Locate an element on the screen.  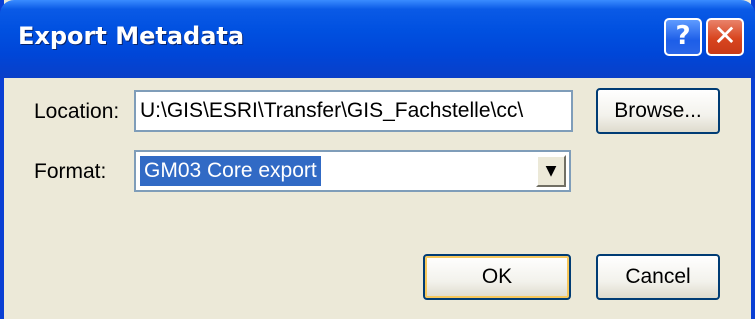
chevron-down-icon: ▼ is located at coordinates (551, 171).